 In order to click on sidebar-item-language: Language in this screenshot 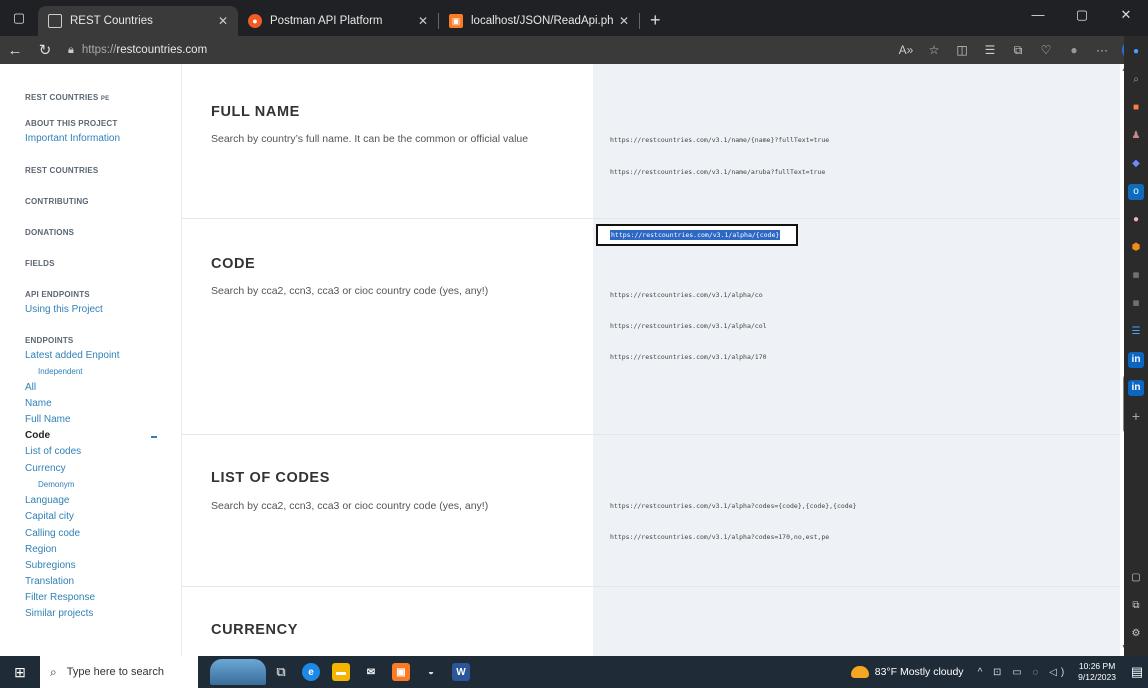, I will do `click(47, 500)`.